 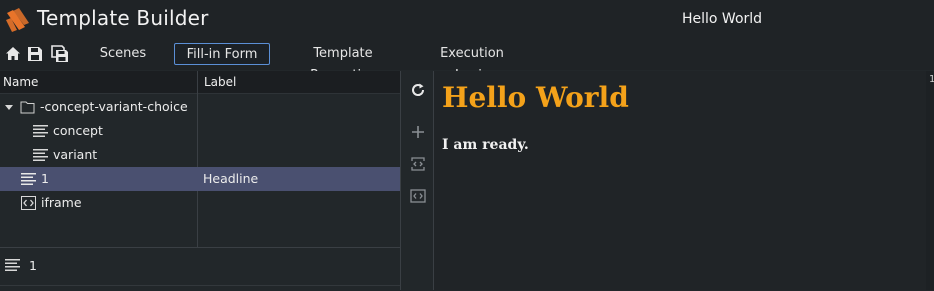 I want to click on tree-row-label: iframe, so click(x=61, y=202).